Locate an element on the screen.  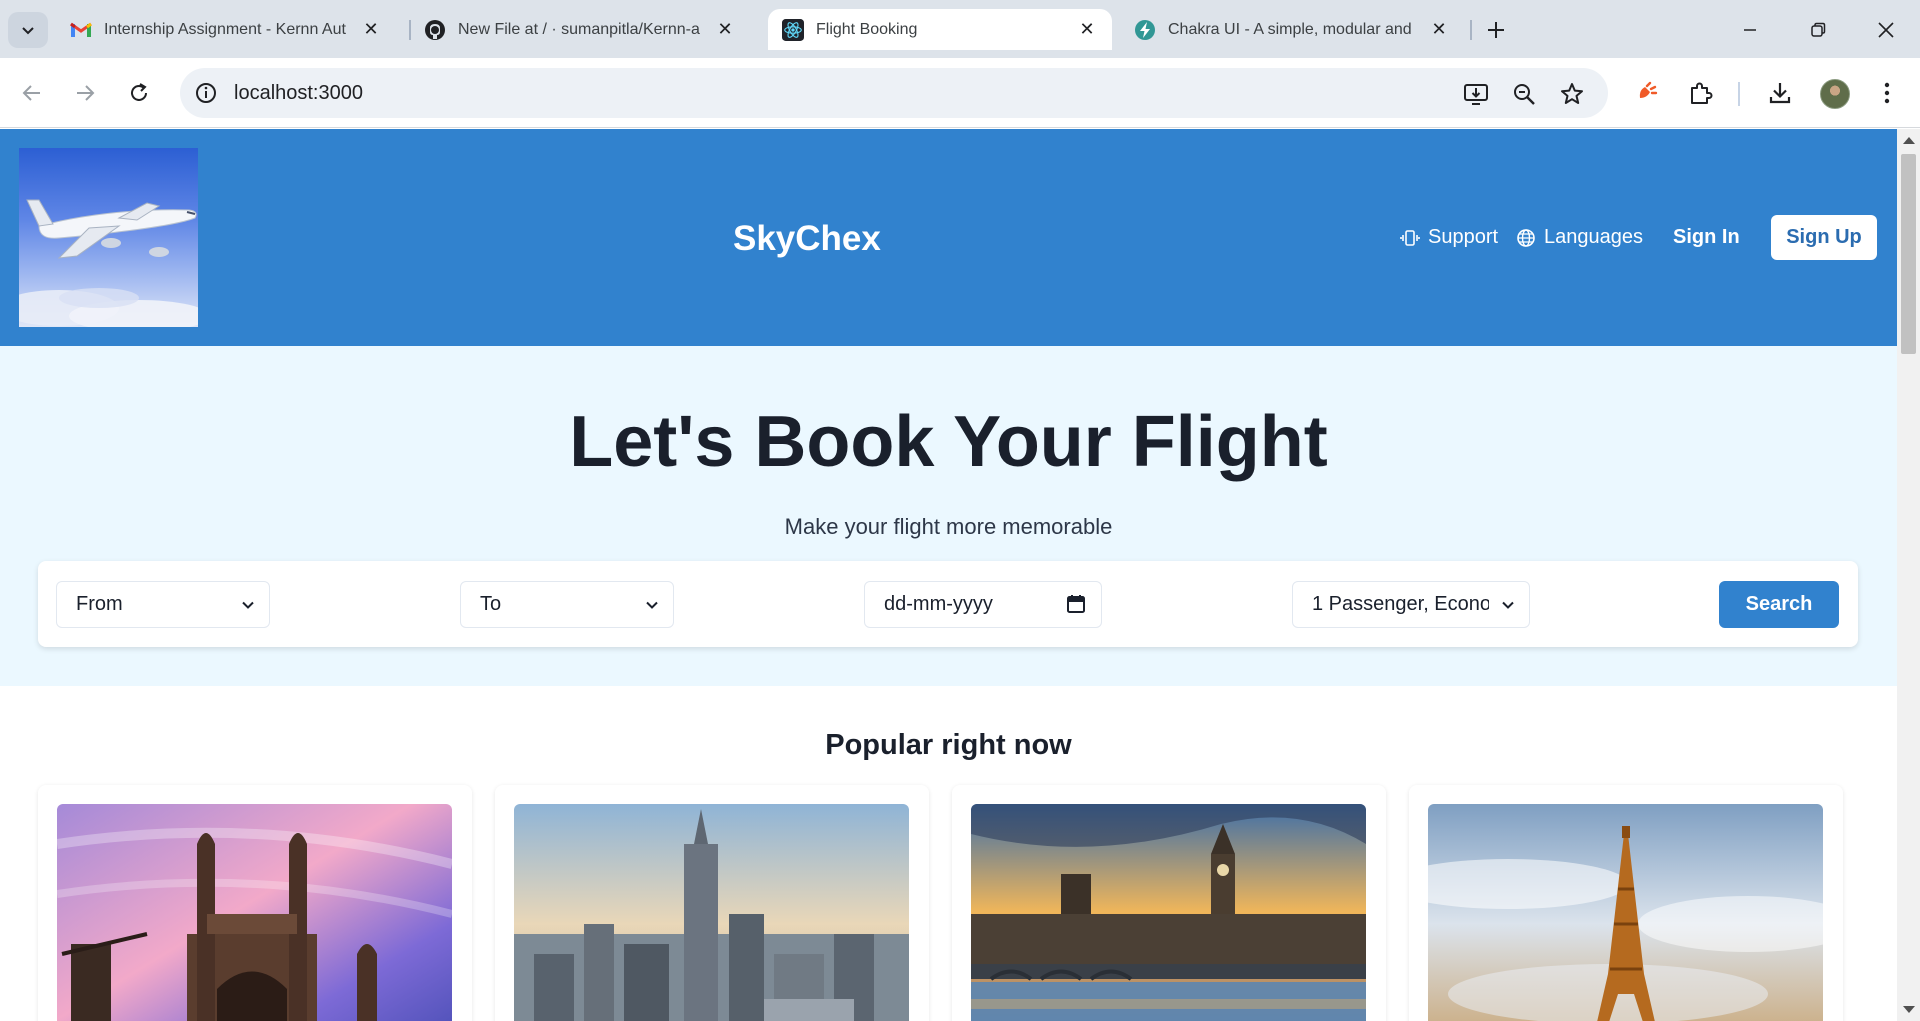
zoom-icon is located at coordinates (1524, 94).